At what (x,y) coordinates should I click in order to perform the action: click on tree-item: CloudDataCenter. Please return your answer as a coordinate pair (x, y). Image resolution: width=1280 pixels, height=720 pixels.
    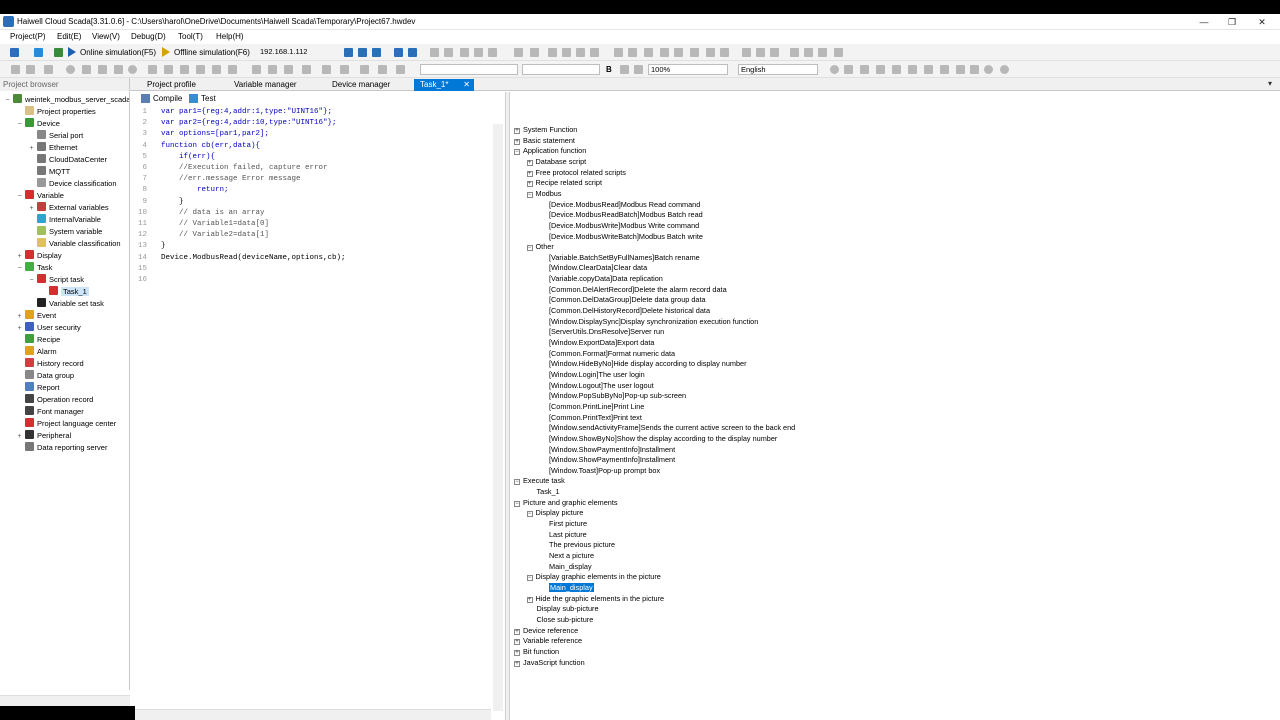
    Looking at the image, I should click on (67, 160).